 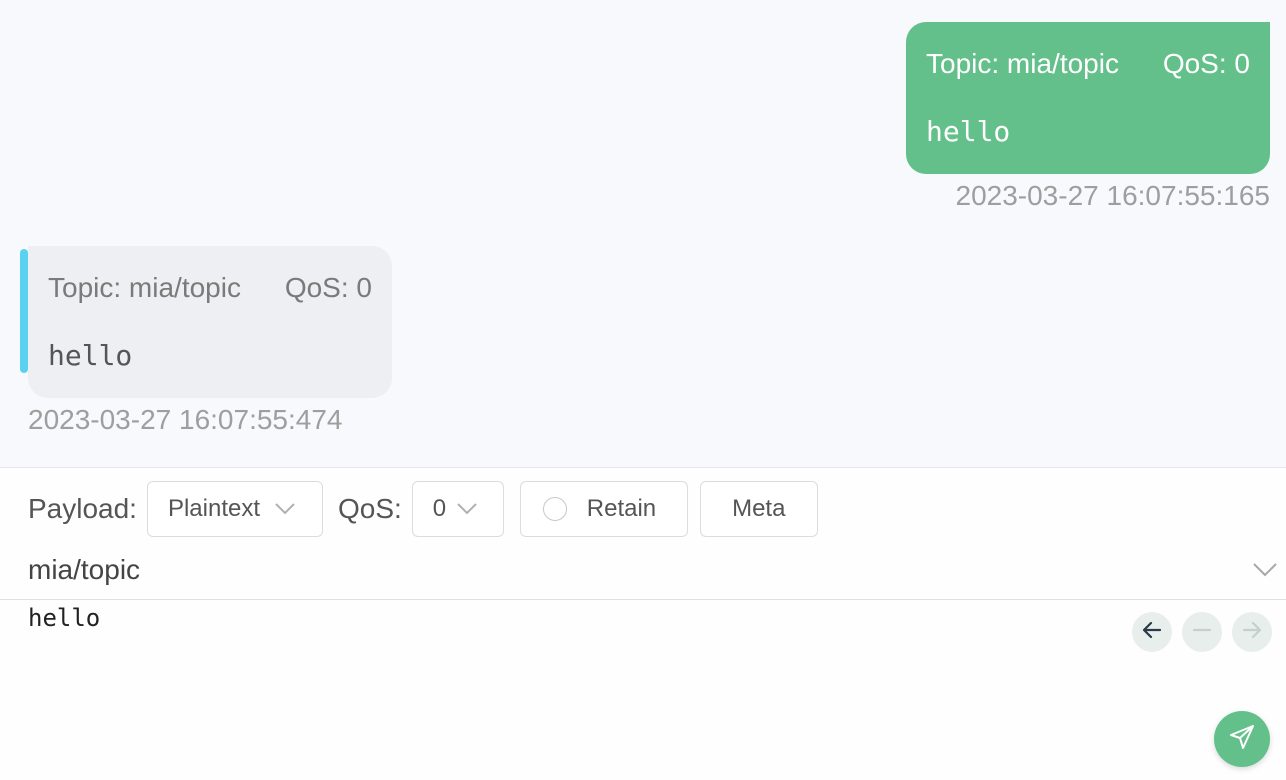 What do you see at coordinates (1088, 98) in the screenshot?
I see `sent-message-bubble: Topic: mia/topic QoS: 0 hello` at bounding box center [1088, 98].